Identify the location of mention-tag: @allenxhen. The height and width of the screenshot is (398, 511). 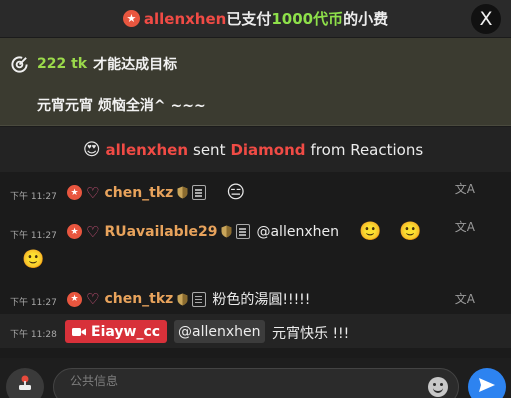
(219, 331).